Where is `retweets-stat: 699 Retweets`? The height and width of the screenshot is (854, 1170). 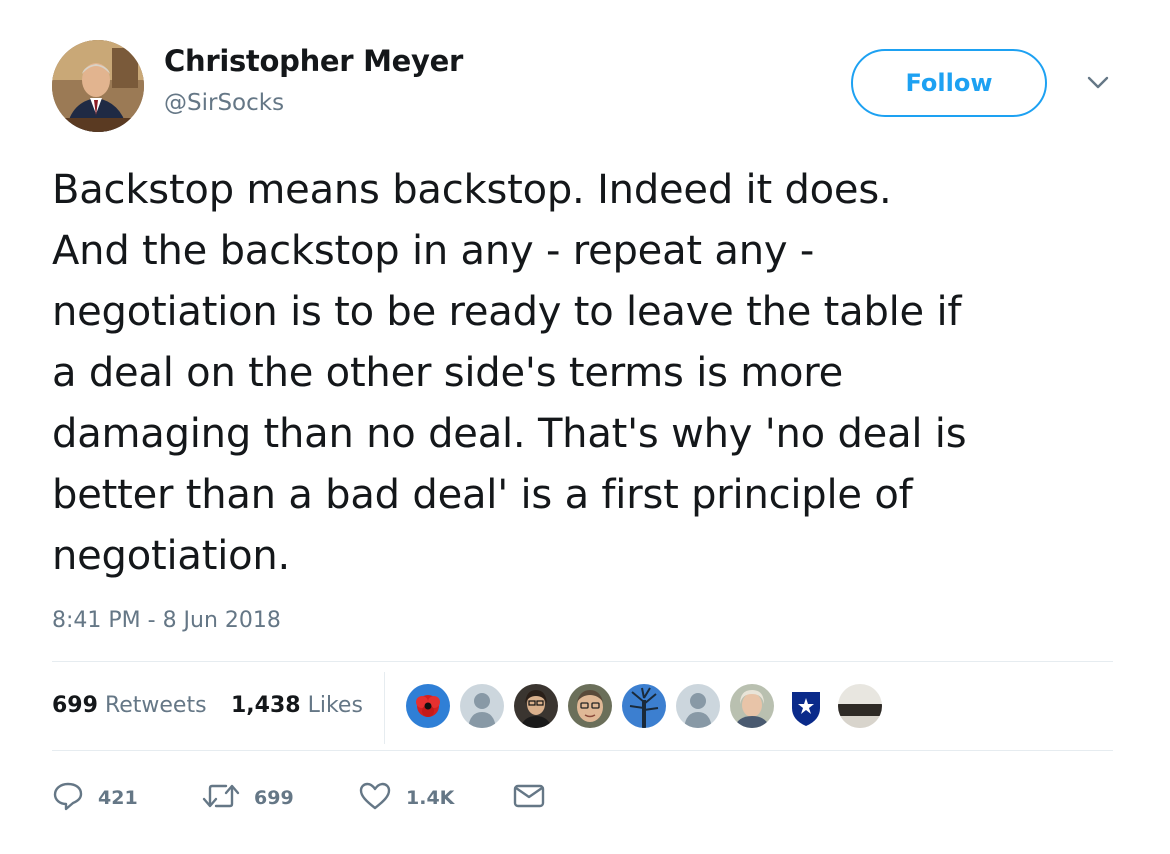
retweets-stat: 699 Retweets is located at coordinates (129, 705).